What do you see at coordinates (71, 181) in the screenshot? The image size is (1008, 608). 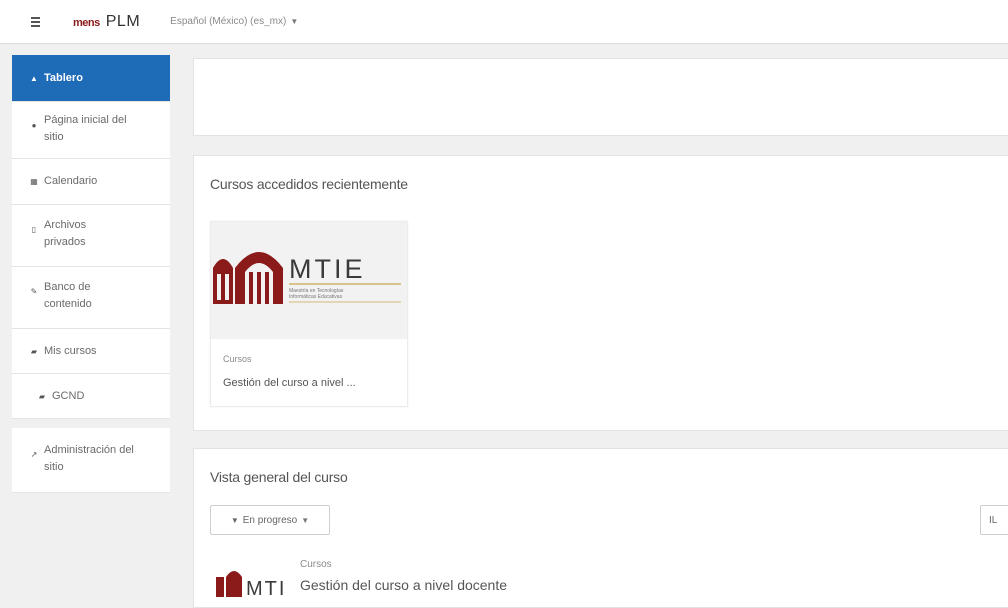 I see `sidebar-item-label: Calendario` at bounding box center [71, 181].